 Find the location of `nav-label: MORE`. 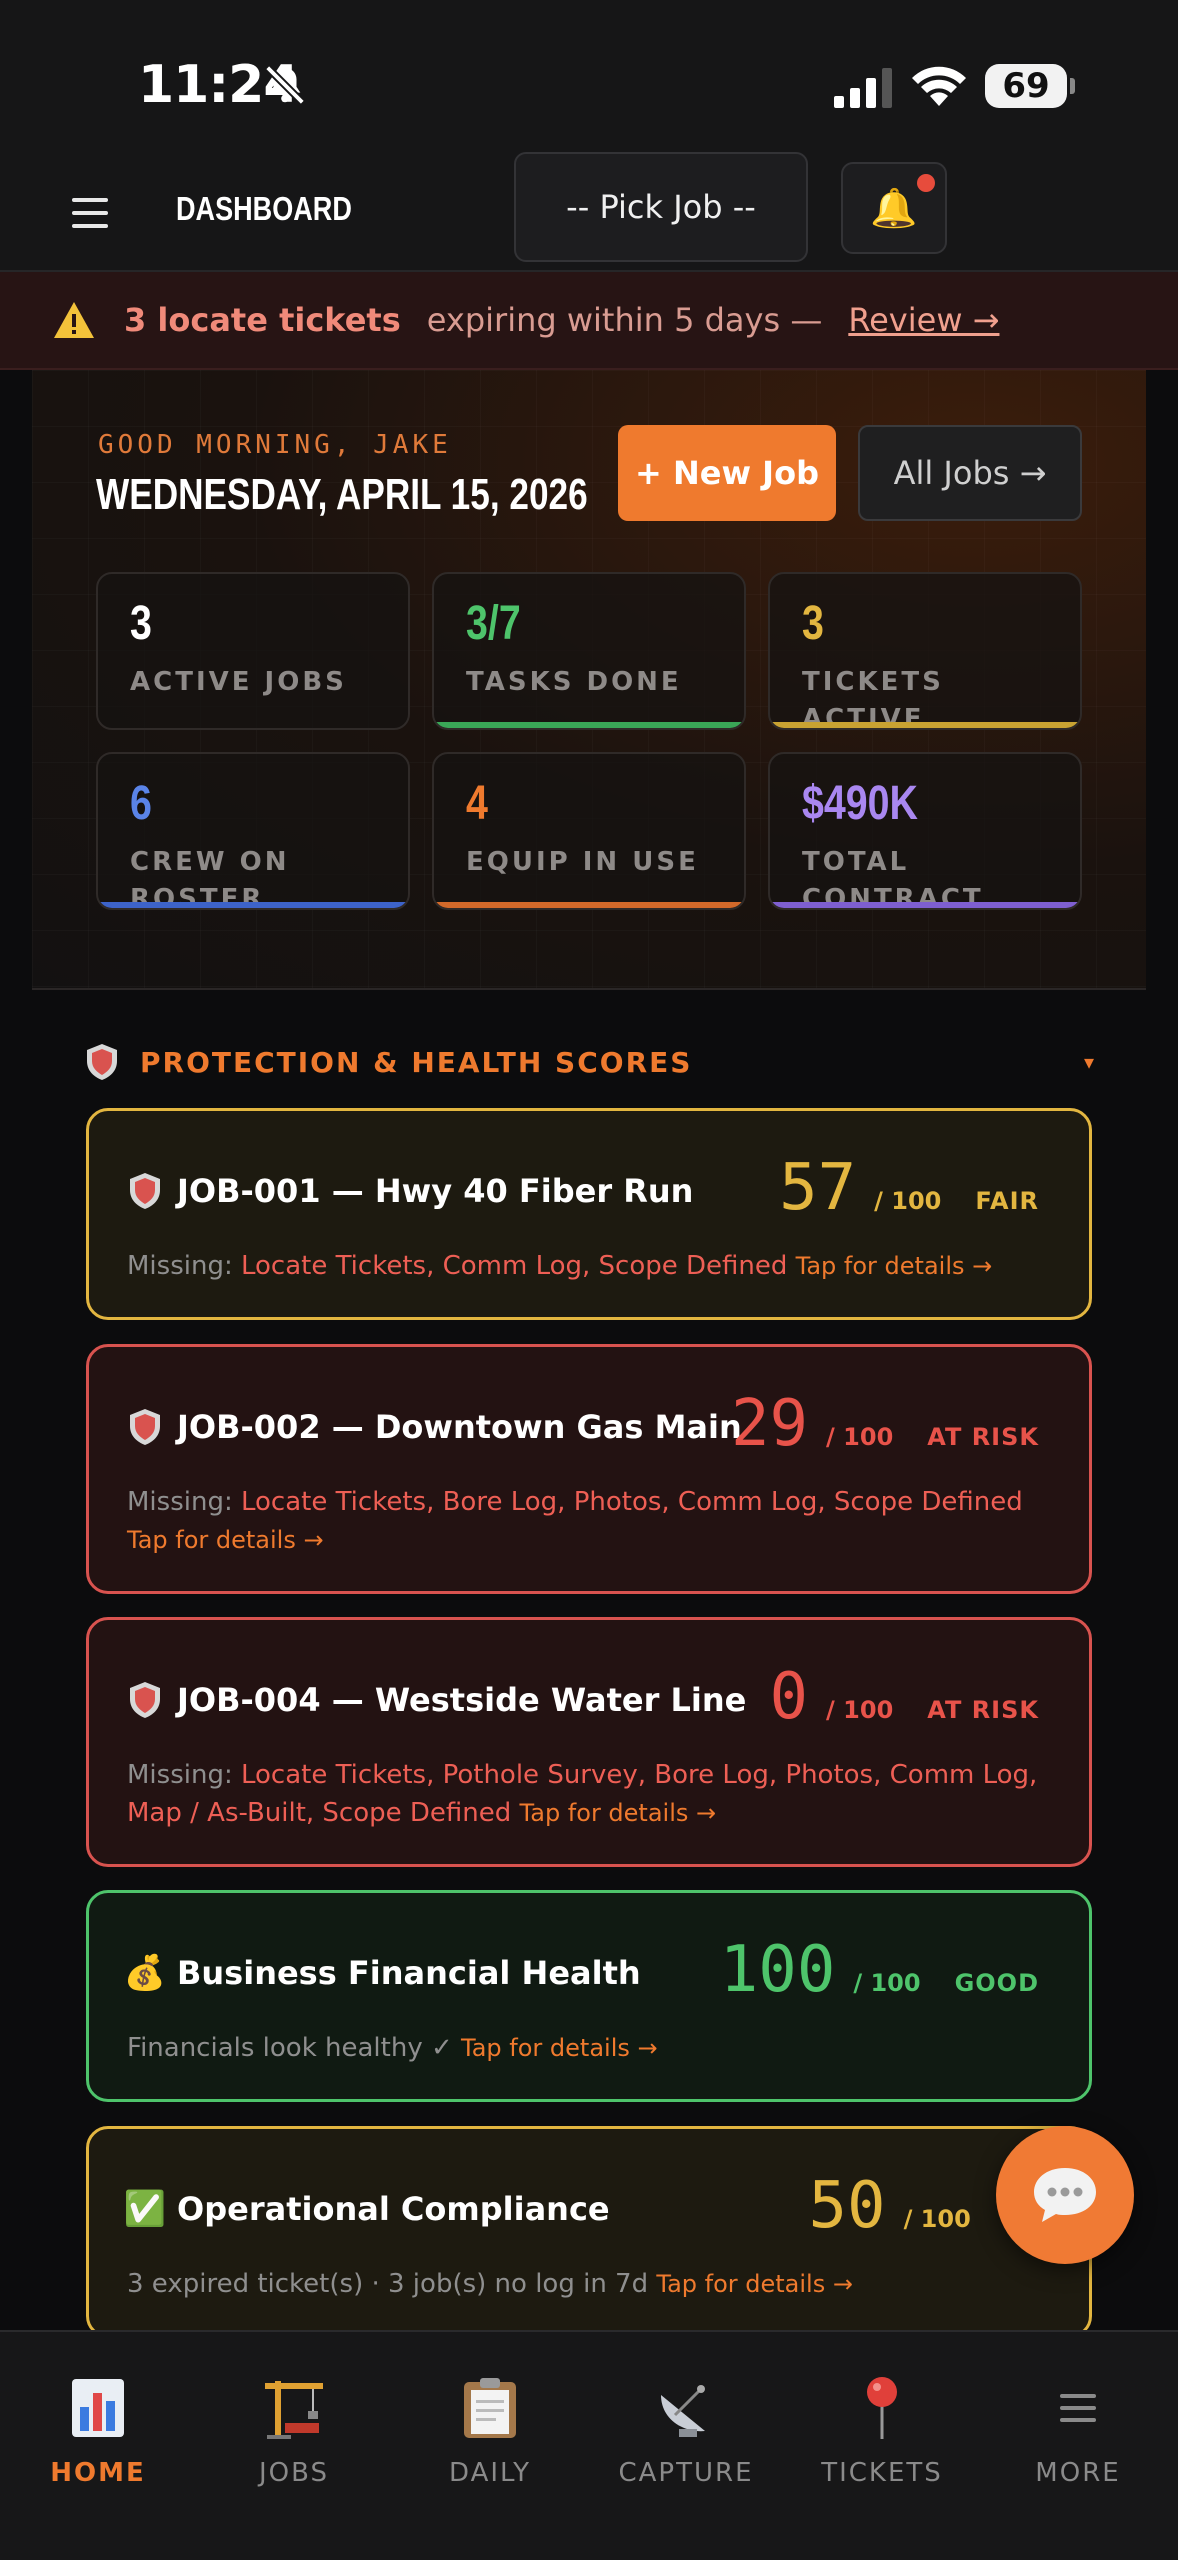

nav-label: MORE is located at coordinates (1078, 2473).